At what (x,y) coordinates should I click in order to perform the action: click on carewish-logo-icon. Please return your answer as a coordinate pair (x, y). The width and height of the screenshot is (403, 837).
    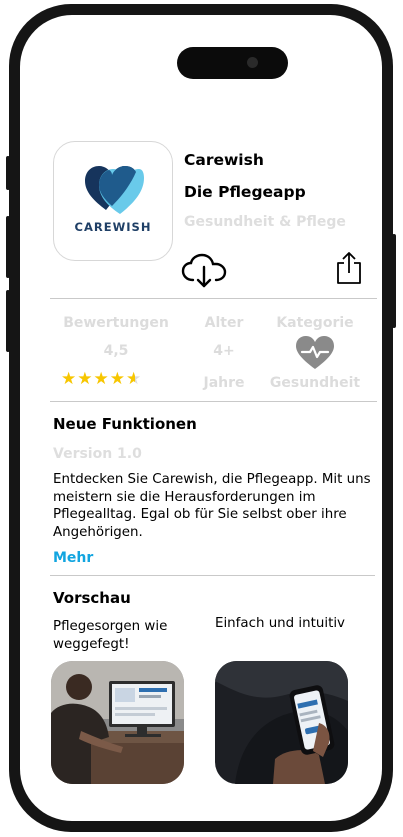
    Looking at the image, I should click on (114, 190).